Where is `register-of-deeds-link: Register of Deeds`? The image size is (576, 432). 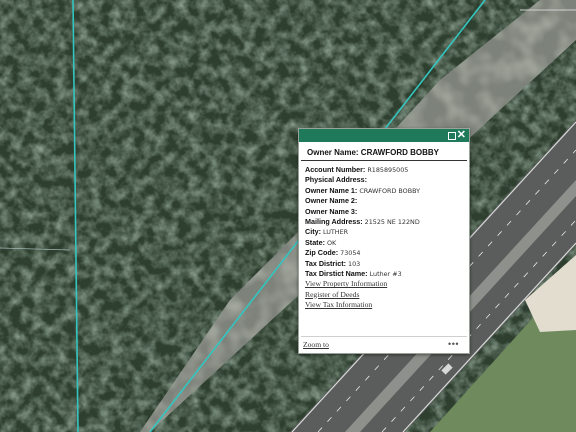 register-of-deeds-link: Register of Deeds is located at coordinates (384, 295).